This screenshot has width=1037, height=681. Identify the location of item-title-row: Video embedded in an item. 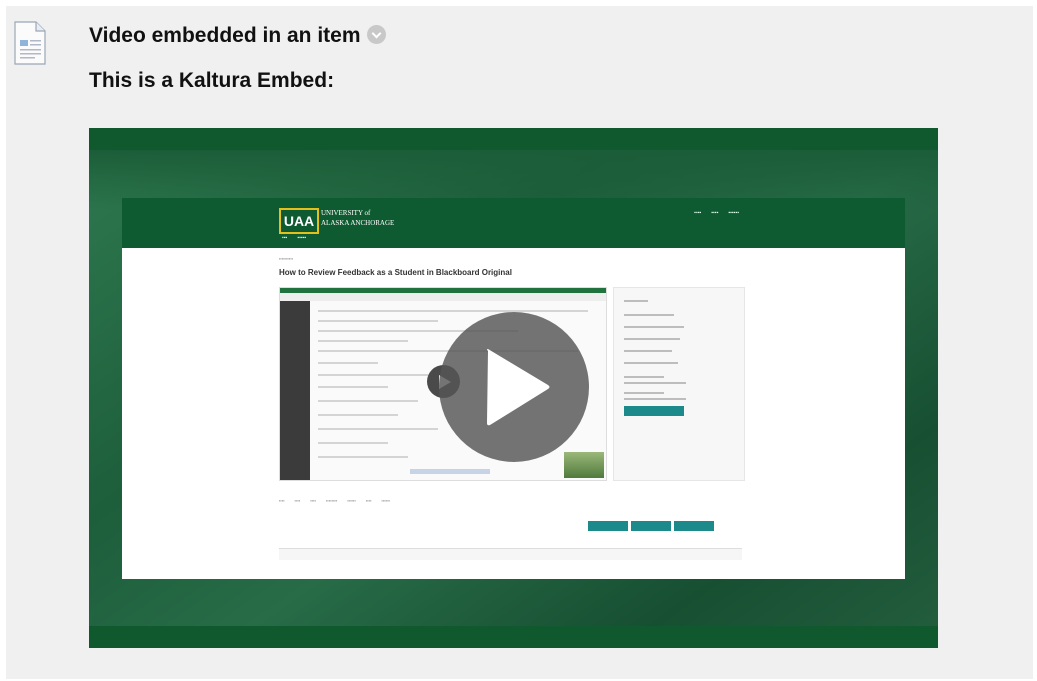
(237, 36).